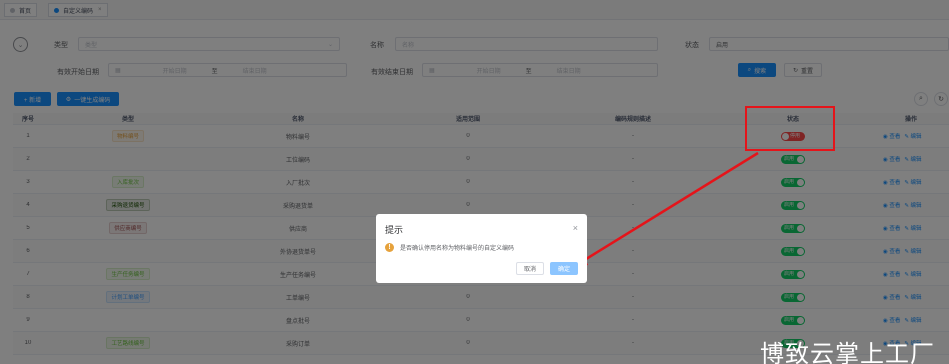  I want to click on dialog-message: 是否确认停用名称为物料编号的自定义编码, so click(457, 249).